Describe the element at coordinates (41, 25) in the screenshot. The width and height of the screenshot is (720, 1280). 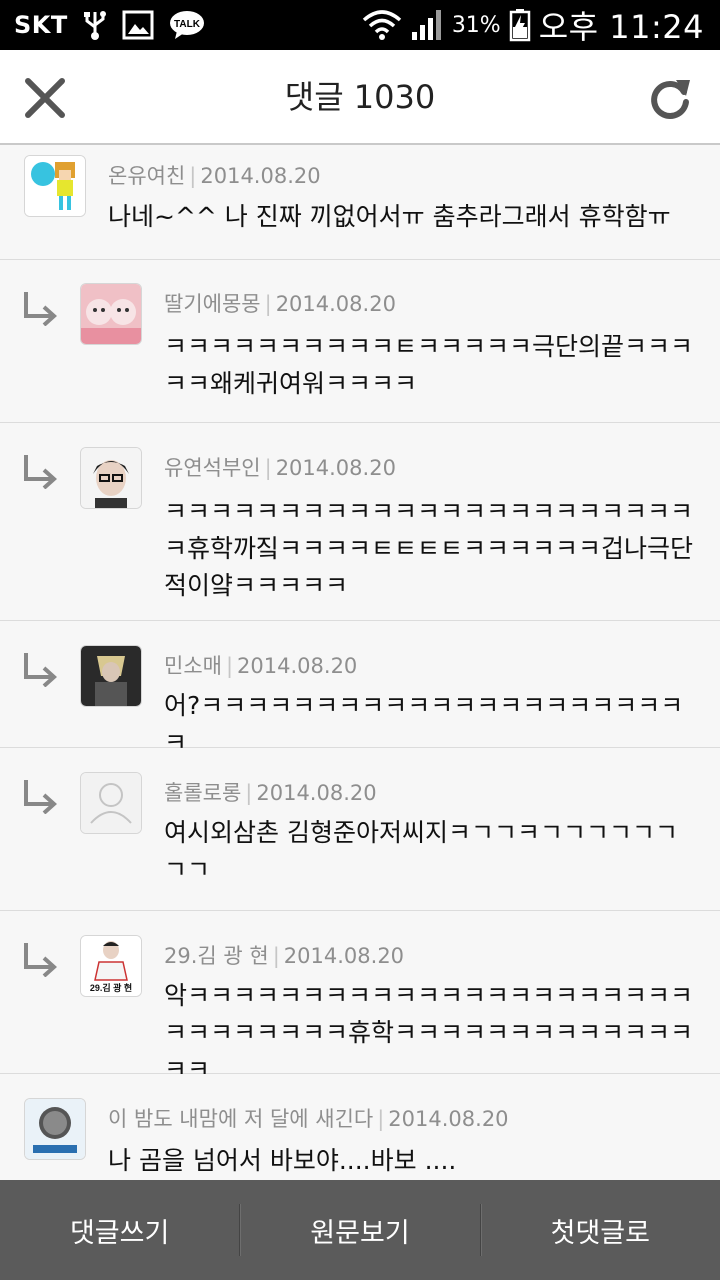
I see `carrier-label: SKT` at that location.